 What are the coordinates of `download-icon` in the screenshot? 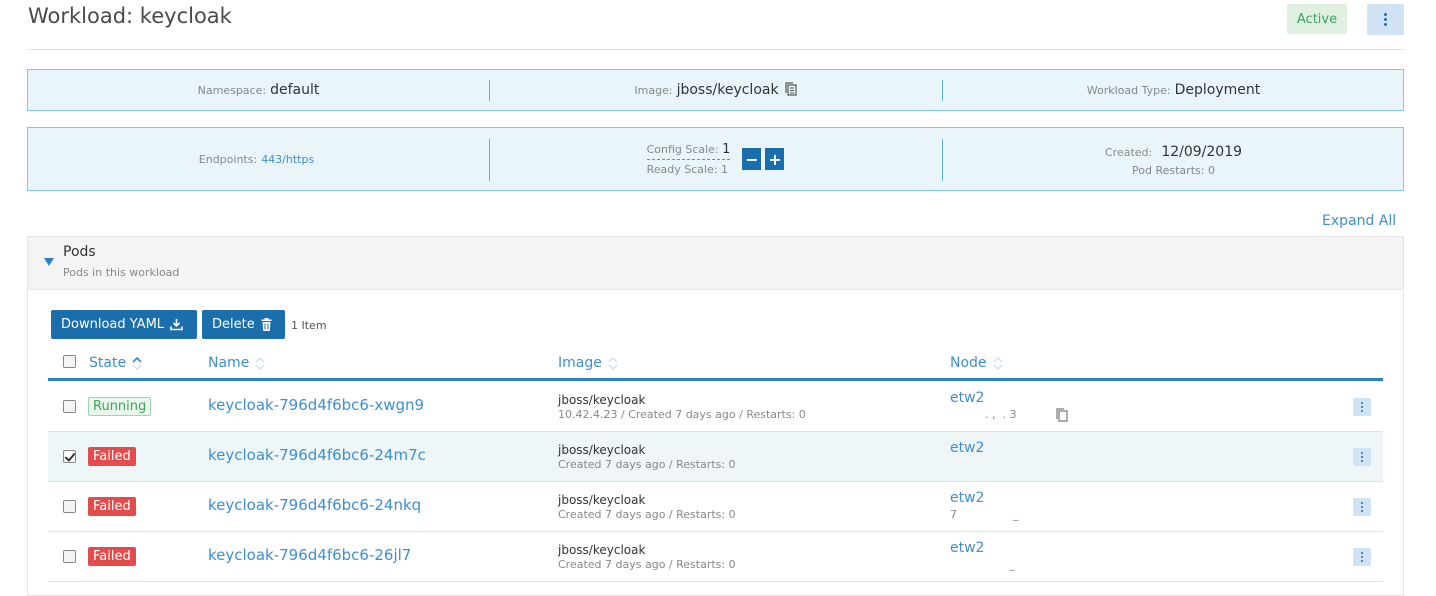 It's located at (176, 325).